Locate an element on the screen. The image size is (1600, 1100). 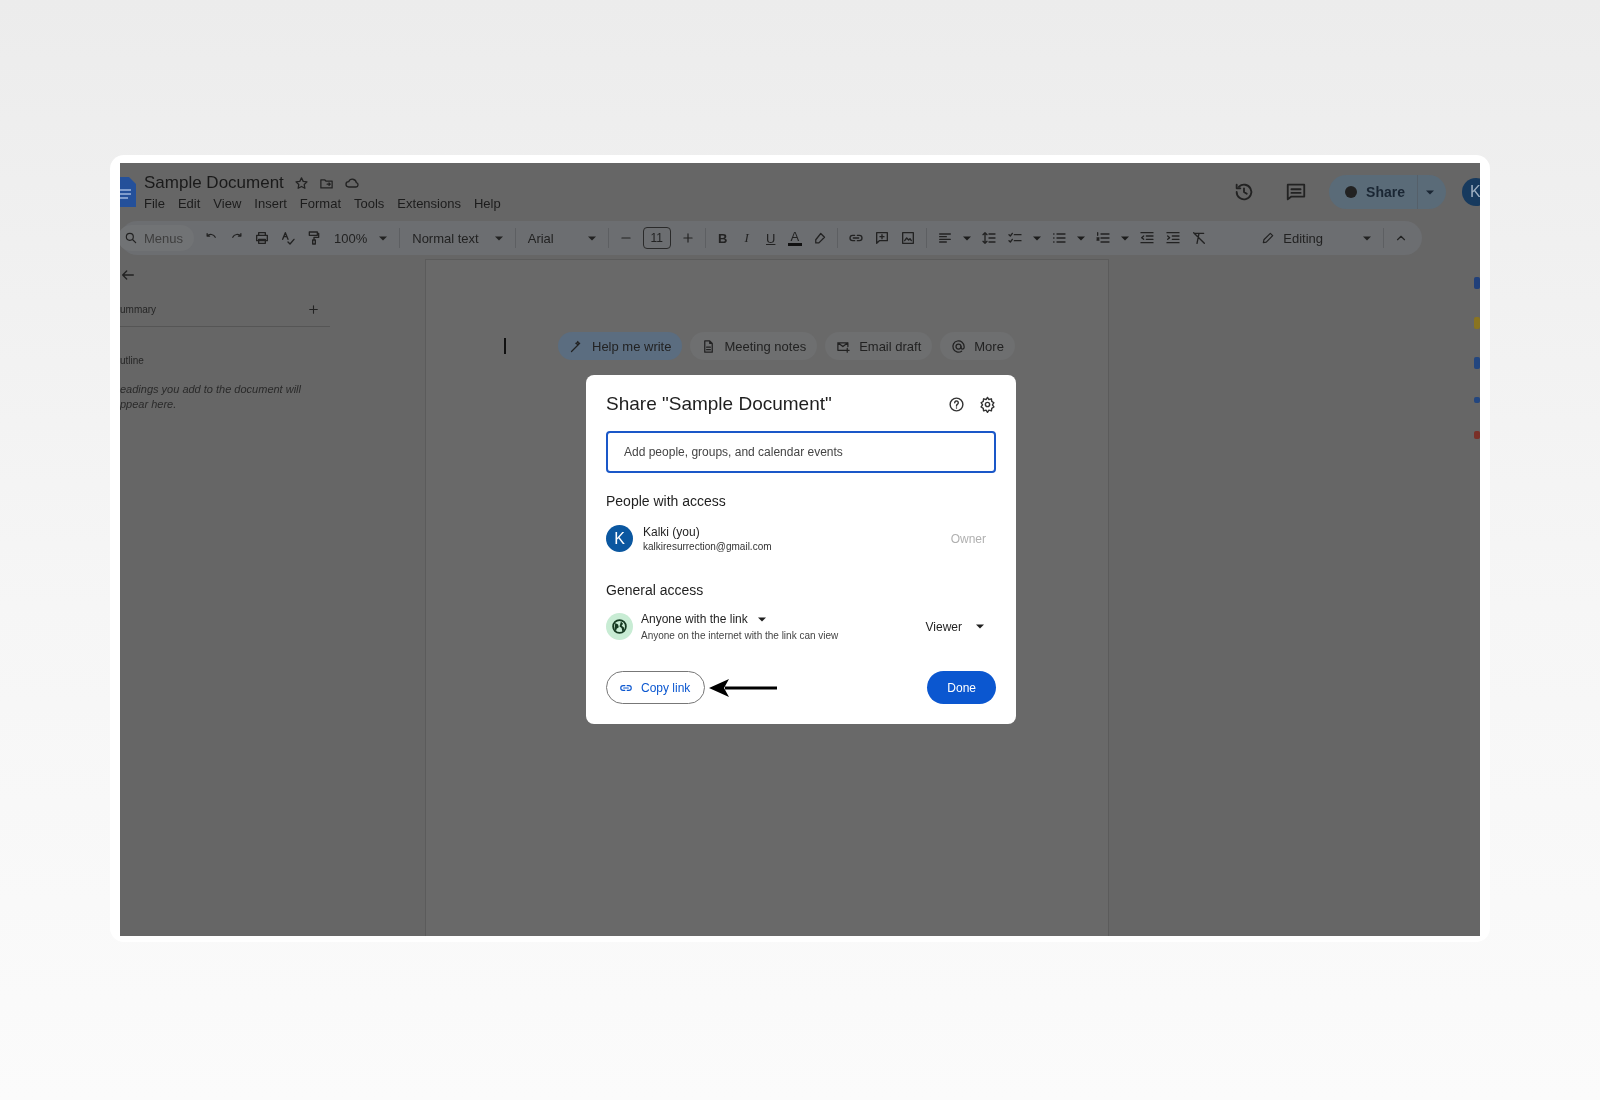
style-dropdown: Normal text is located at coordinates (457, 238).